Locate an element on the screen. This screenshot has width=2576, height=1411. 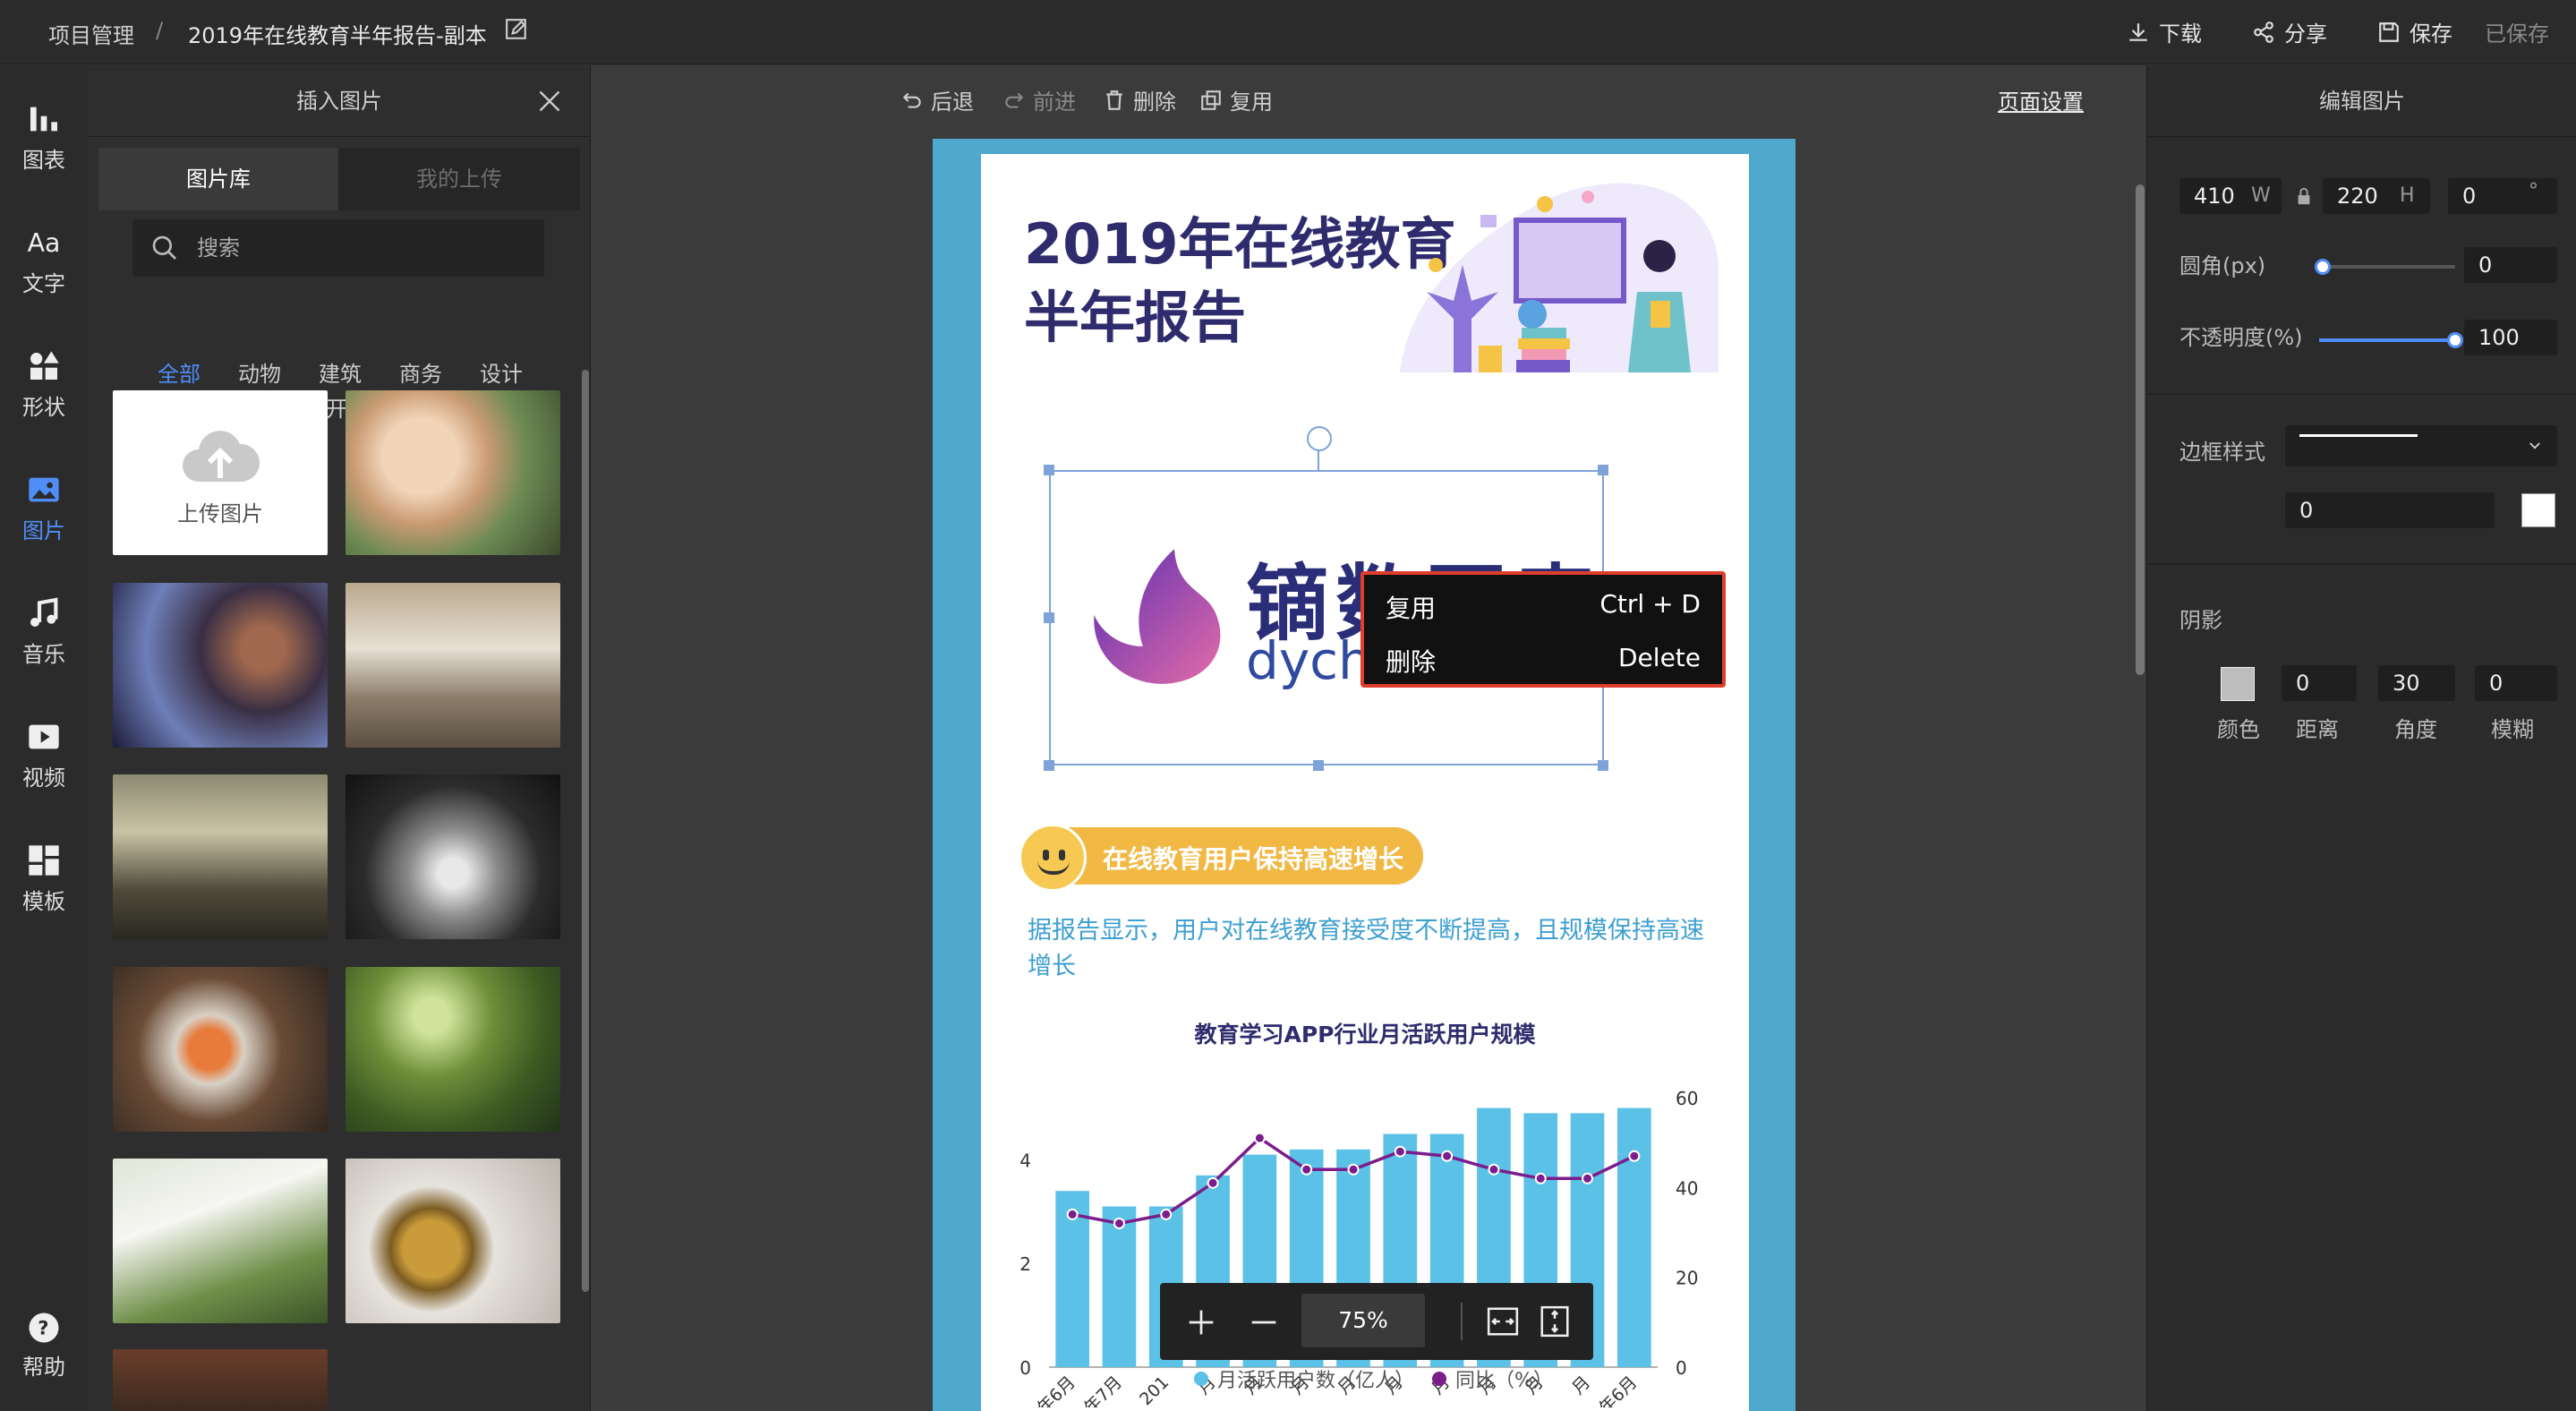
panel-title: 插入图片 is located at coordinates (339, 101).